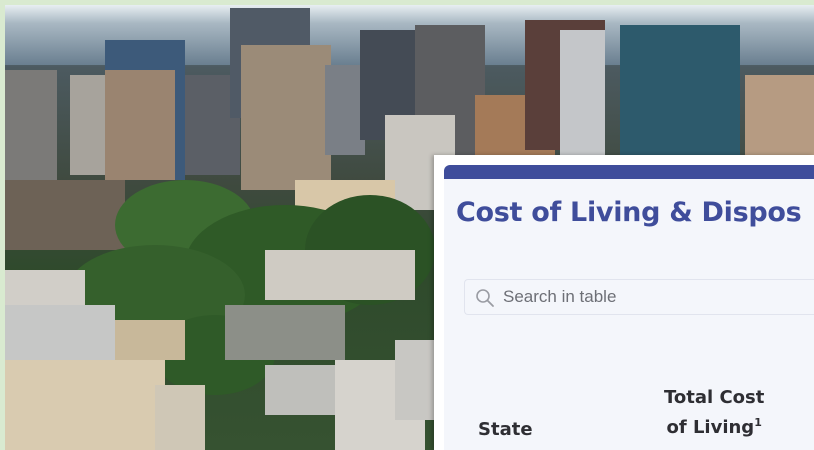 The image size is (814, 450). What do you see at coordinates (758, 422) in the screenshot?
I see `footnote-marker: 1` at bounding box center [758, 422].